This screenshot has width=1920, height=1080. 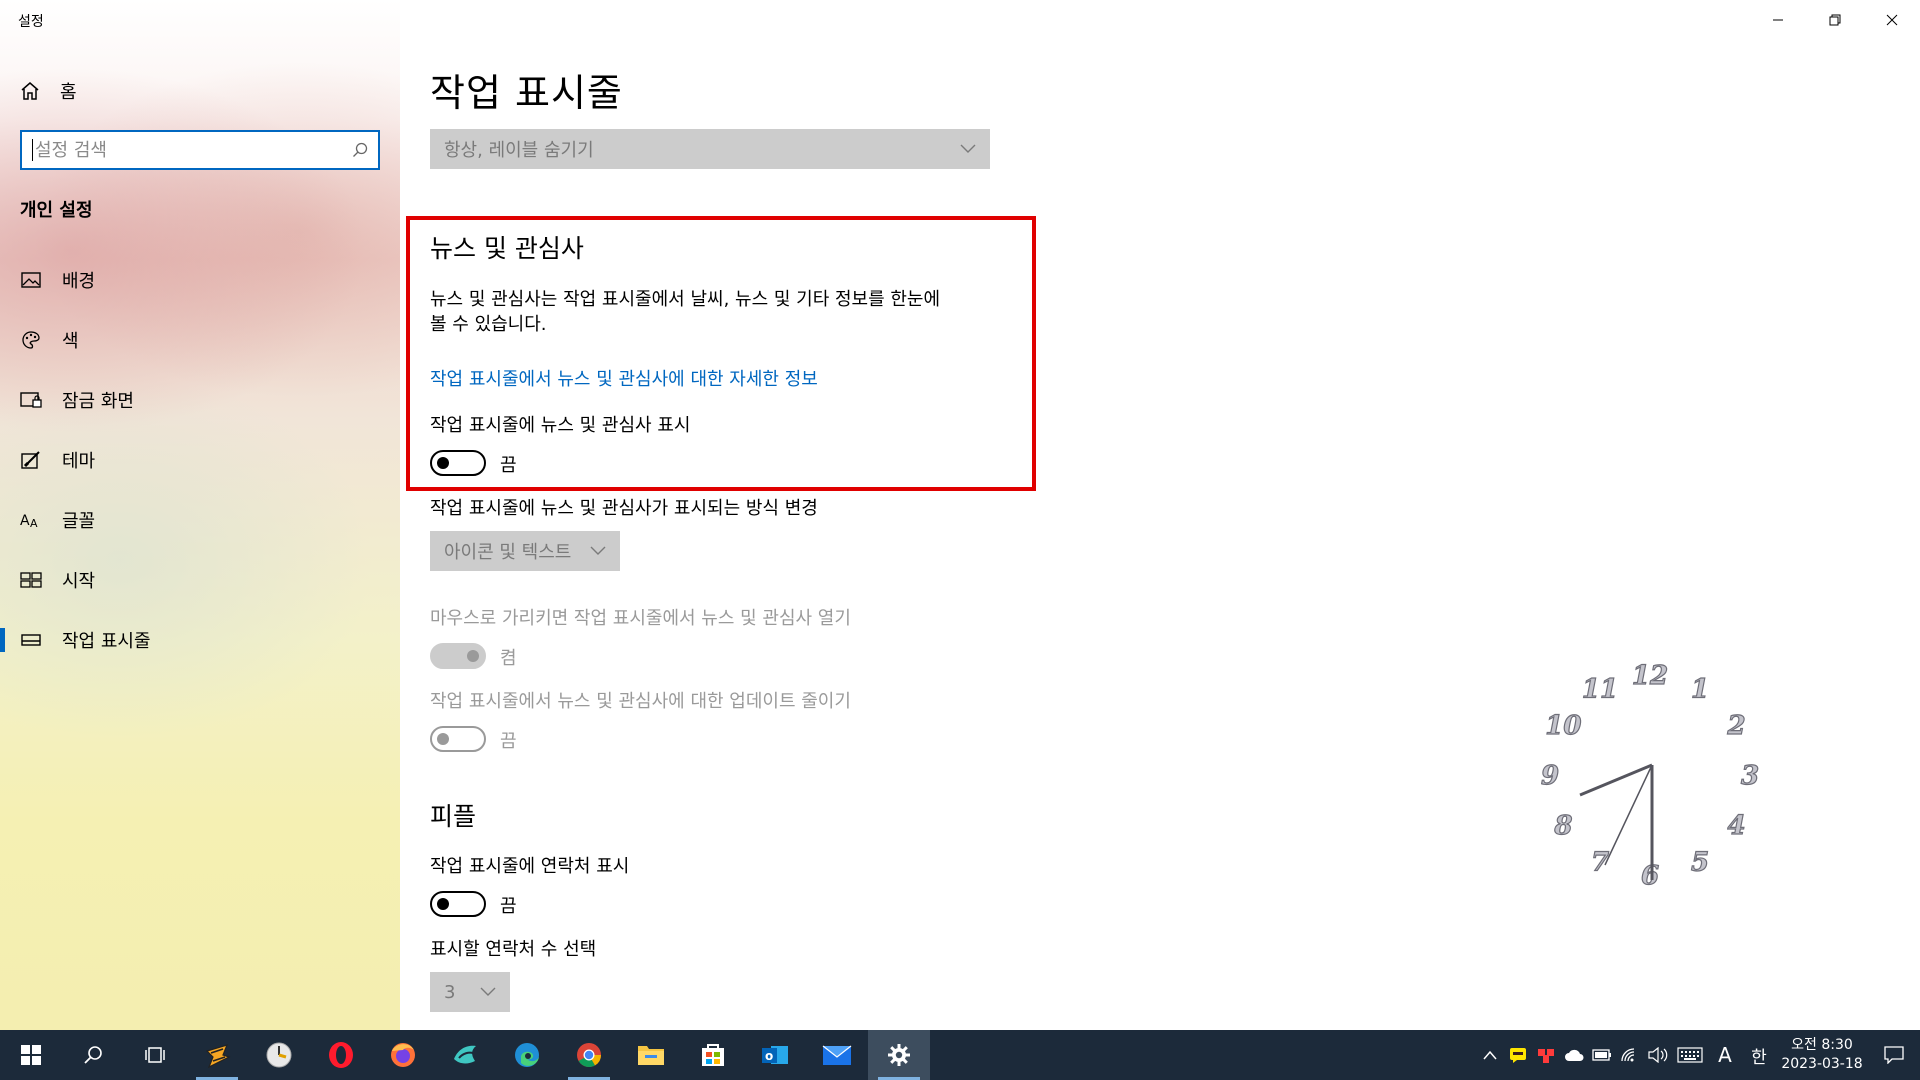 I want to click on news-display-mode-dropdown: 아이콘 및 텍스트, so click(x=525, y=551).